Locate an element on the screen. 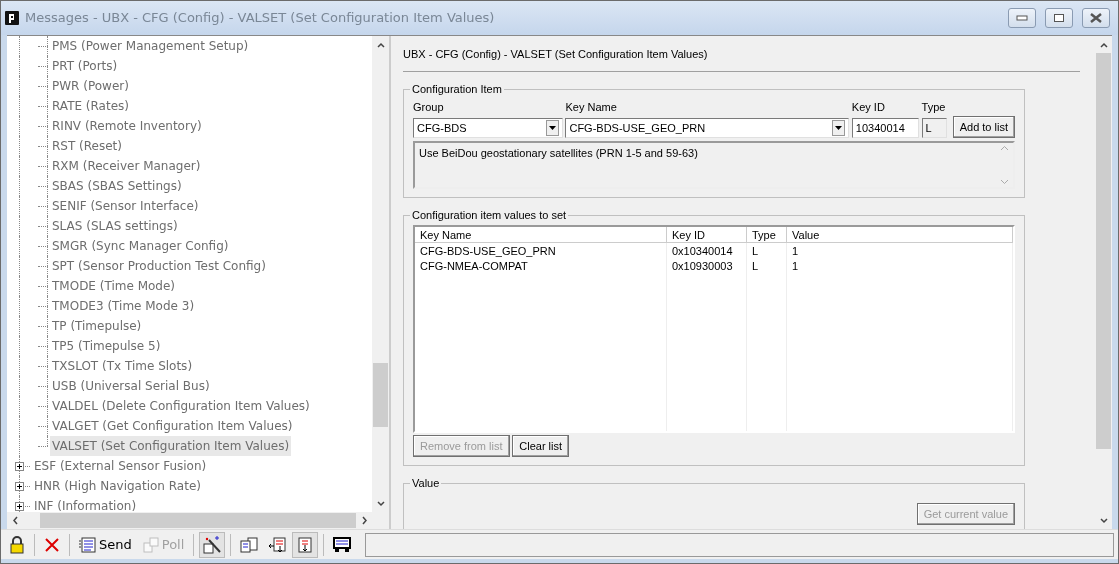 The width and height of the screenshot is (1119, 564). tree-item: PWR (Power) is located at coordinates (90, 86).